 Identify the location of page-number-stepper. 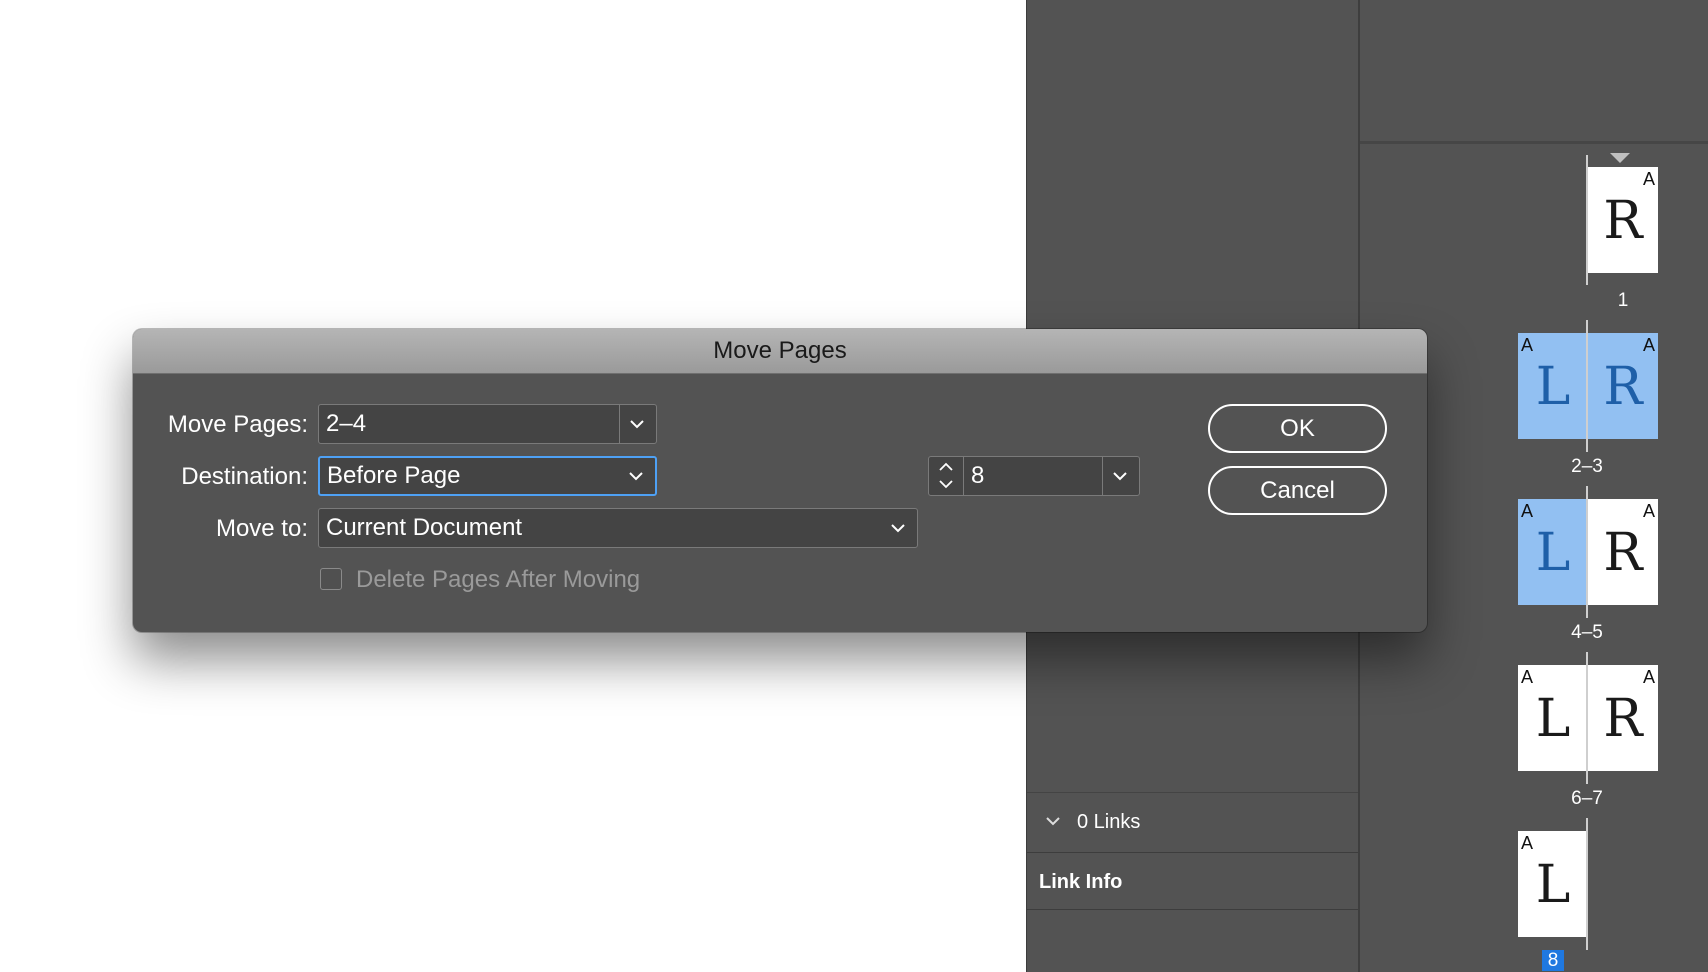
(946, 476).